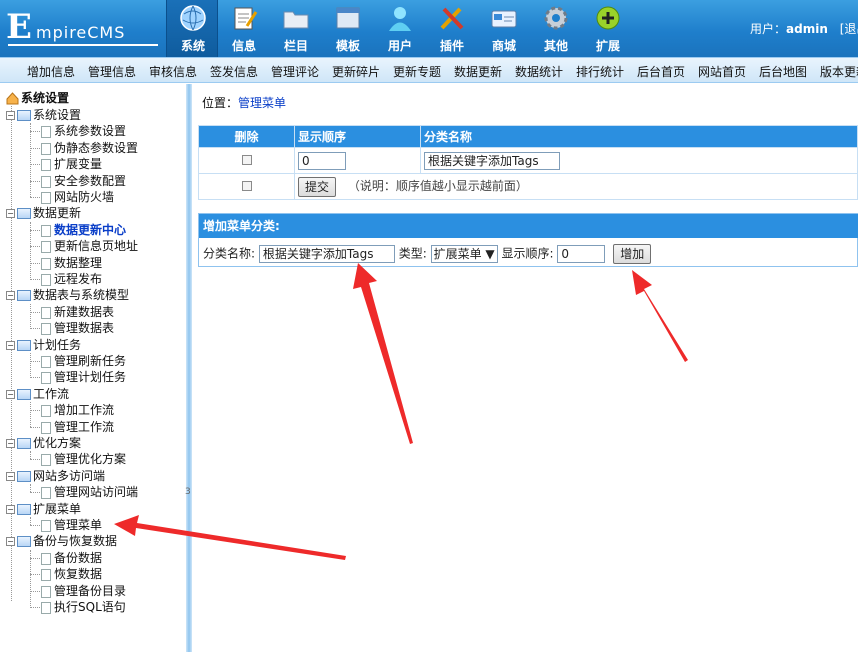  What do you see at coordinates (230, 537) in the screenshot?
I see `arrow-to-manage-menu` at bounding box center [230, 537].